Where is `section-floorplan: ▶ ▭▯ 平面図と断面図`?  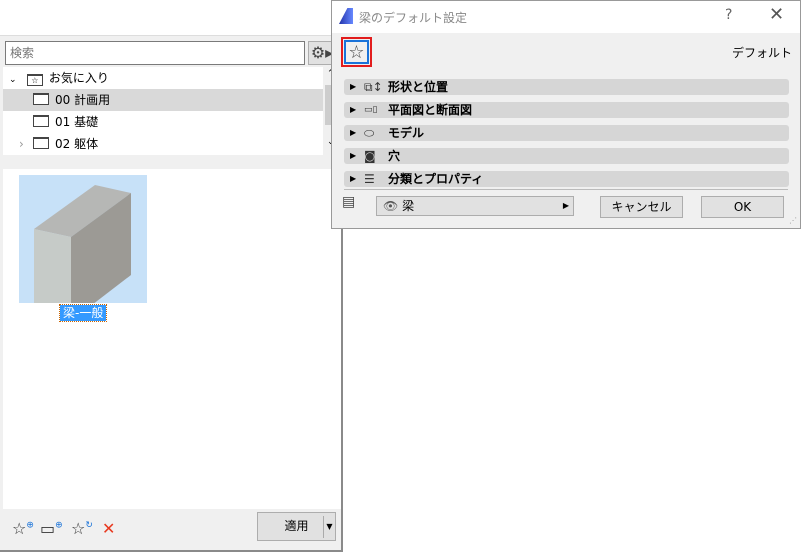
section-floorplan: ▶ ▭▯ 平面図と断面図 is located at coordinates (566, 110).